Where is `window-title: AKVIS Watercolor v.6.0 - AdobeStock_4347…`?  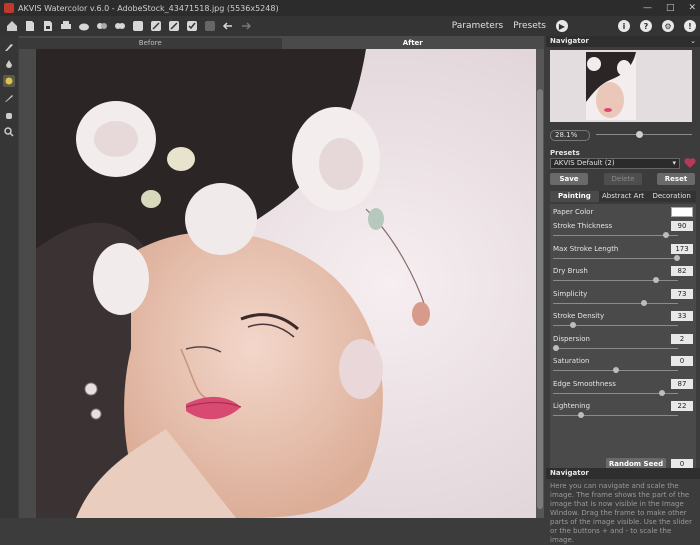 window-title: AKVIS Watercolor v.6.0 - AdobeStock_4347… is located at coordinates (148, 8).